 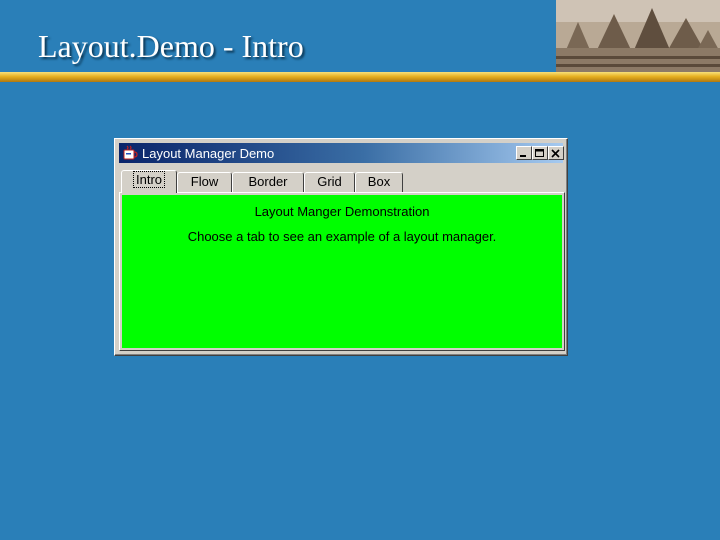 I want to click on tab-label: Grid, so click(x=329, y=181).